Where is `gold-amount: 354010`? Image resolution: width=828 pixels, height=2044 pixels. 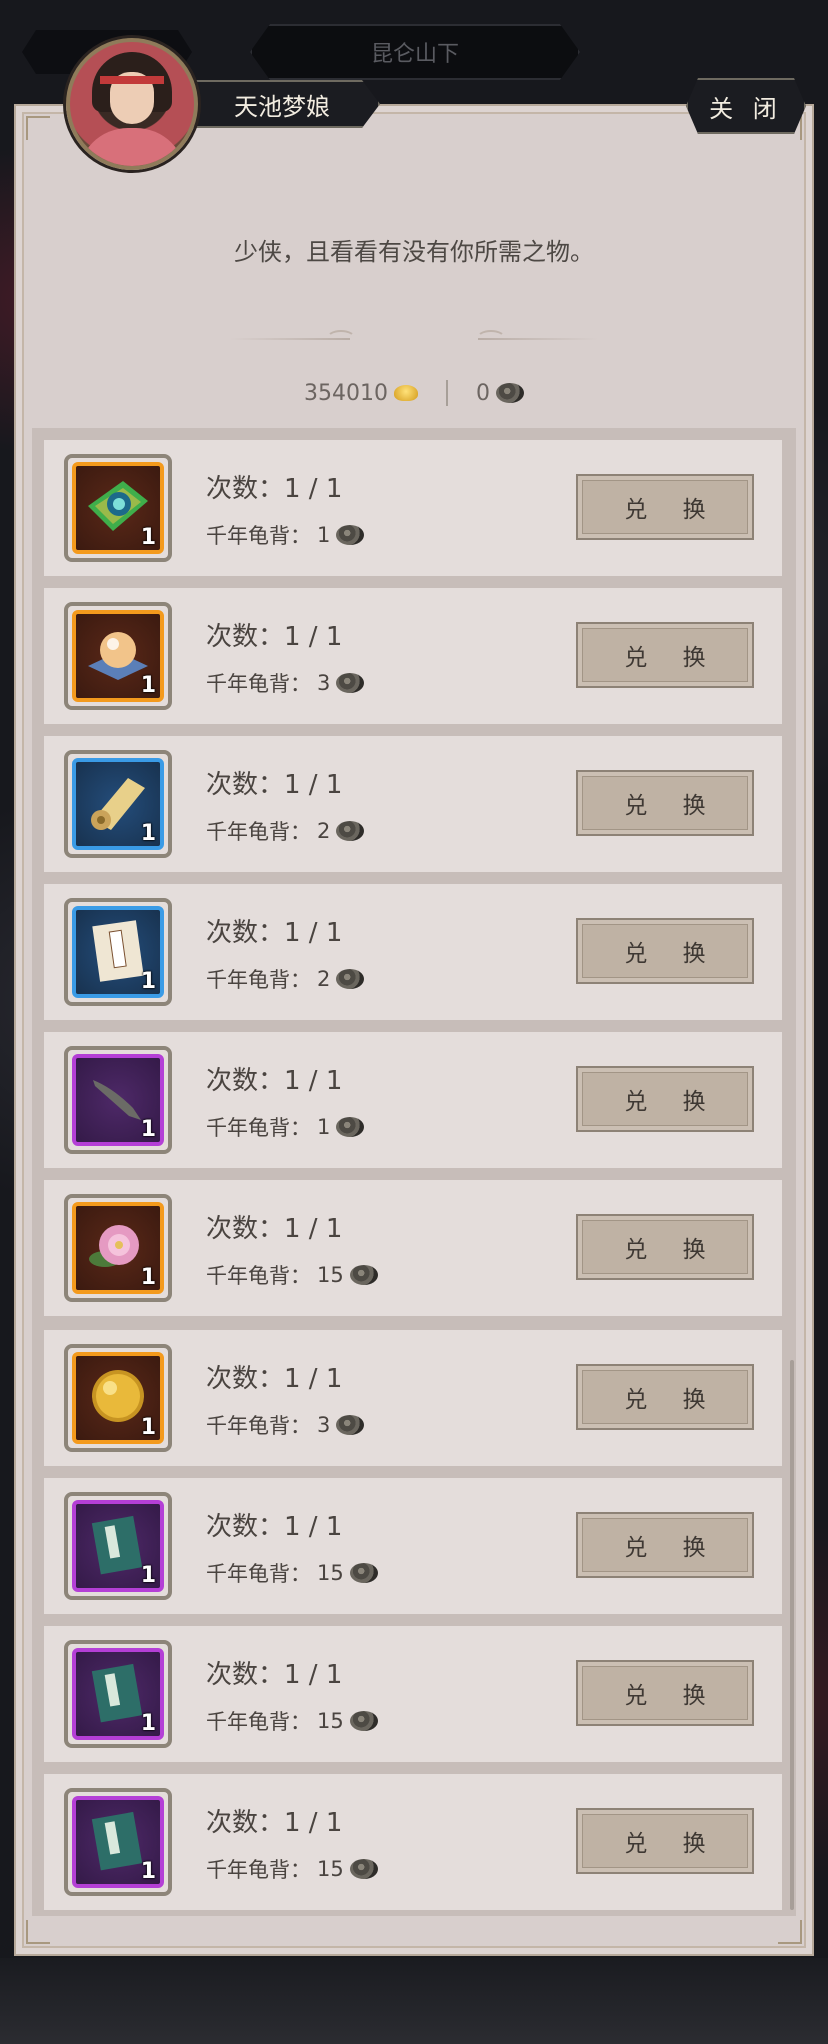
gold-amount: 354010 is located at coordinates (346, 393).